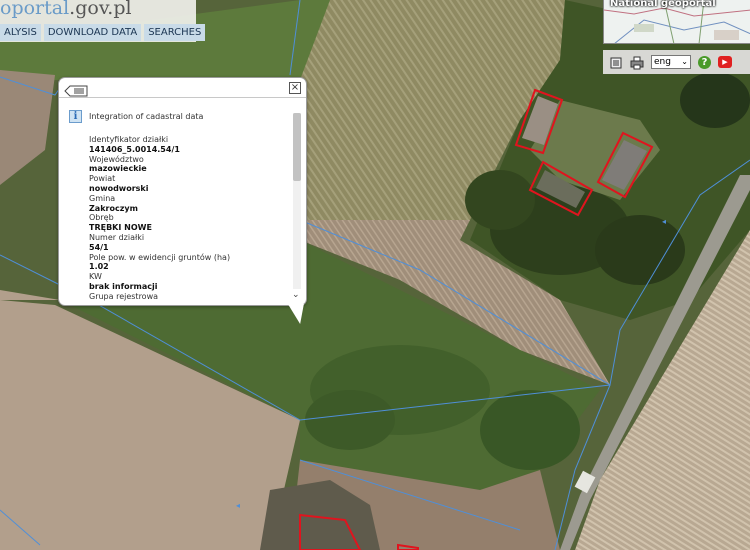  Describe the element at coordinates (146, 116) in the screenshot. I see `section-title: Integration of cadastral data` at that location.